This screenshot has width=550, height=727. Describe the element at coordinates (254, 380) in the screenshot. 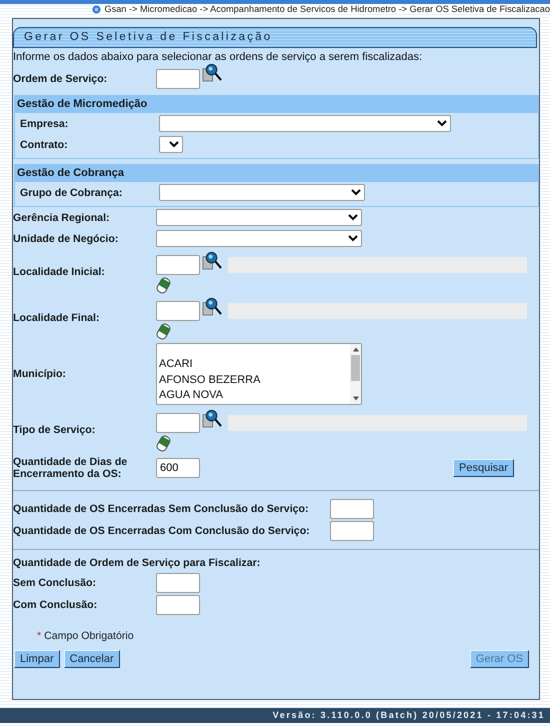

I see `list-option: AFONSO BEZERRA` at that location.